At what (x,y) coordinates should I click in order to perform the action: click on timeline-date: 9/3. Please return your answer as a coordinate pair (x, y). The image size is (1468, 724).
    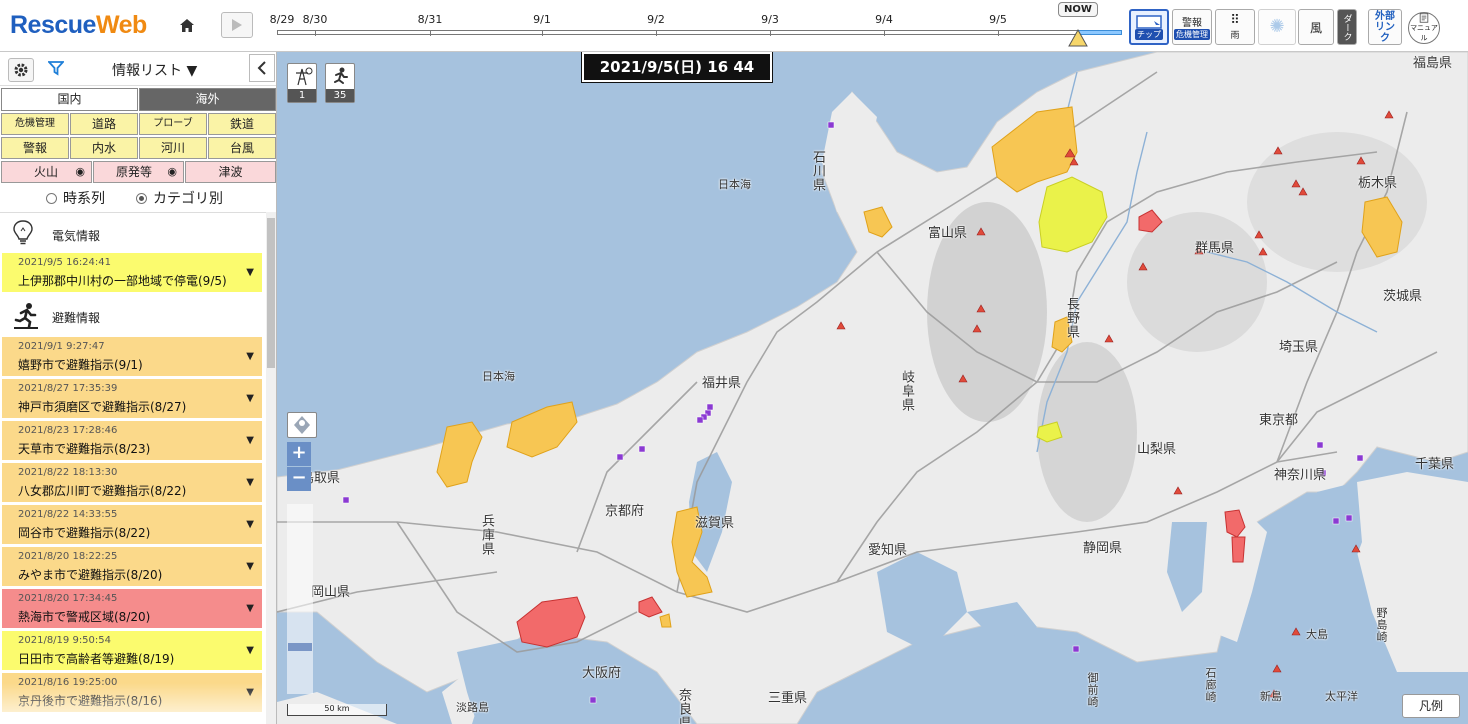
    Looking at the image, I should click on (770, 19).